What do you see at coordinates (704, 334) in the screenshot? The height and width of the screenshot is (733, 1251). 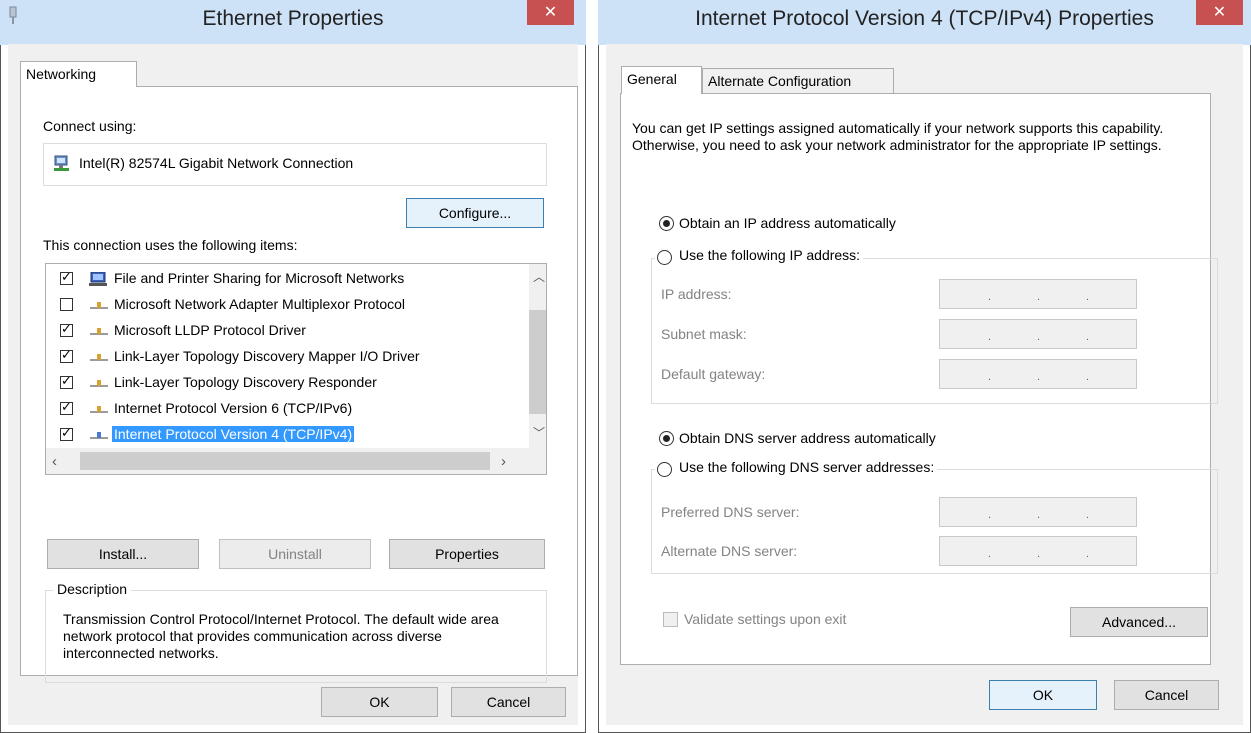 I see `subnet-mask-label: Subnet mask:` at bounding box center [704, 334].